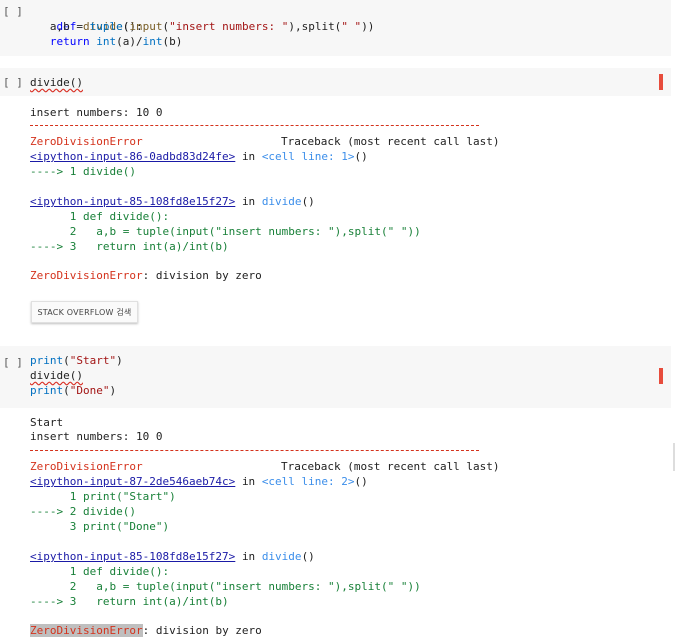 Image resolution: width=675 pixels, height=642 pixels. What do you see at coordinates (84, 312) in the screenshot?
I see `stack-overflow-search-button: STACK OVERFLOW 검색` at bounding box center [84, 312].